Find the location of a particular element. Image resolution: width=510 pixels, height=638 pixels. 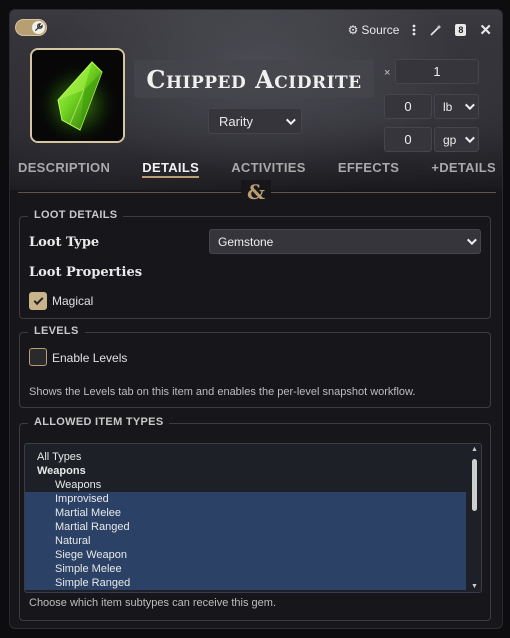

price-value: 0 is located at coordinates (408, 139).